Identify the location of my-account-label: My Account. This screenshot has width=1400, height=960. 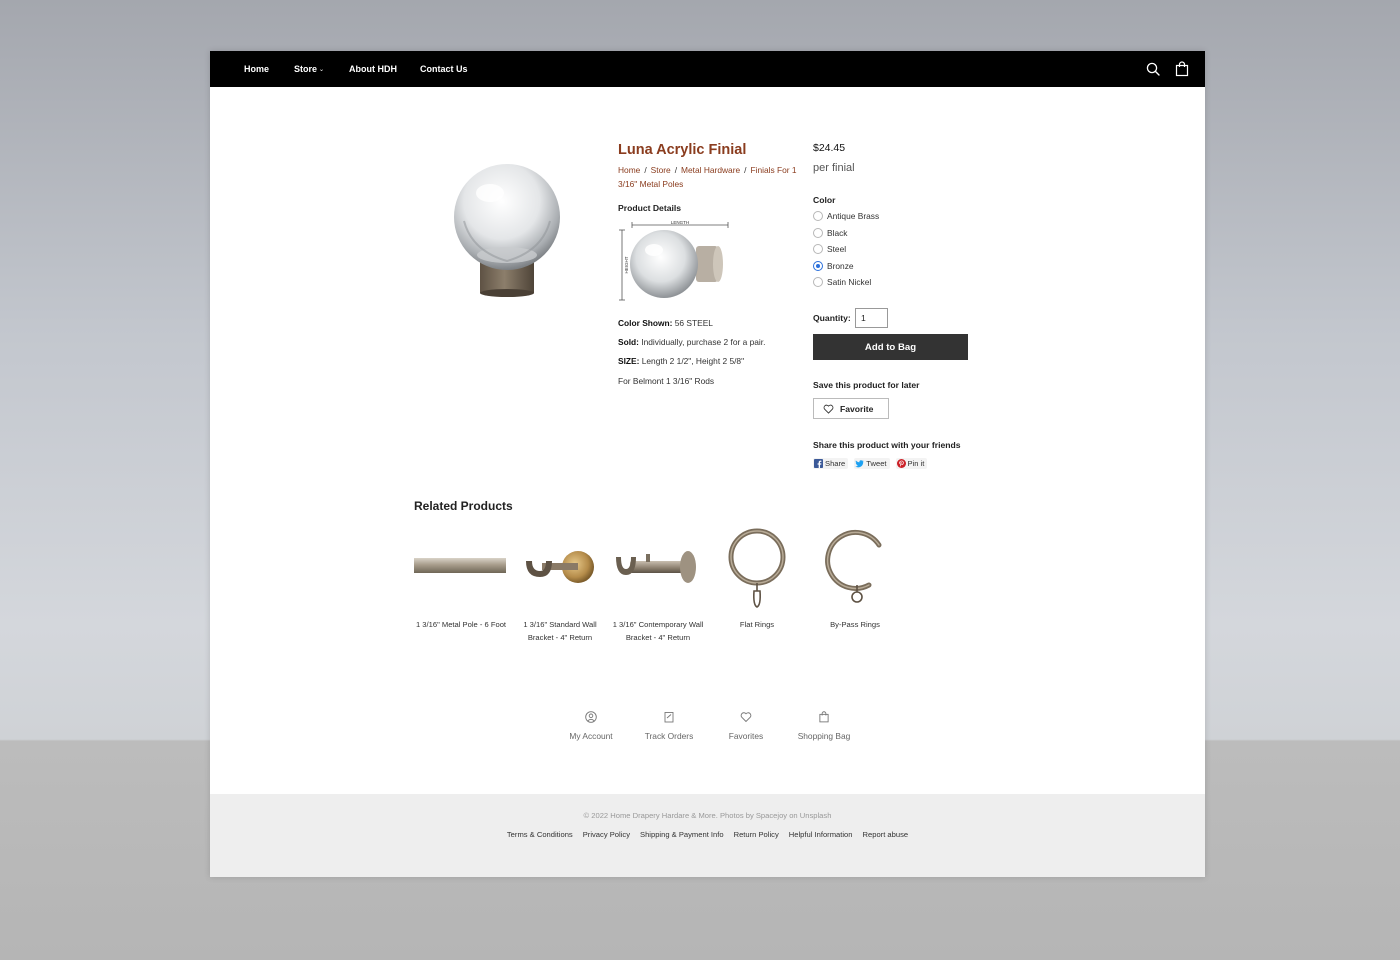
(591, 736).